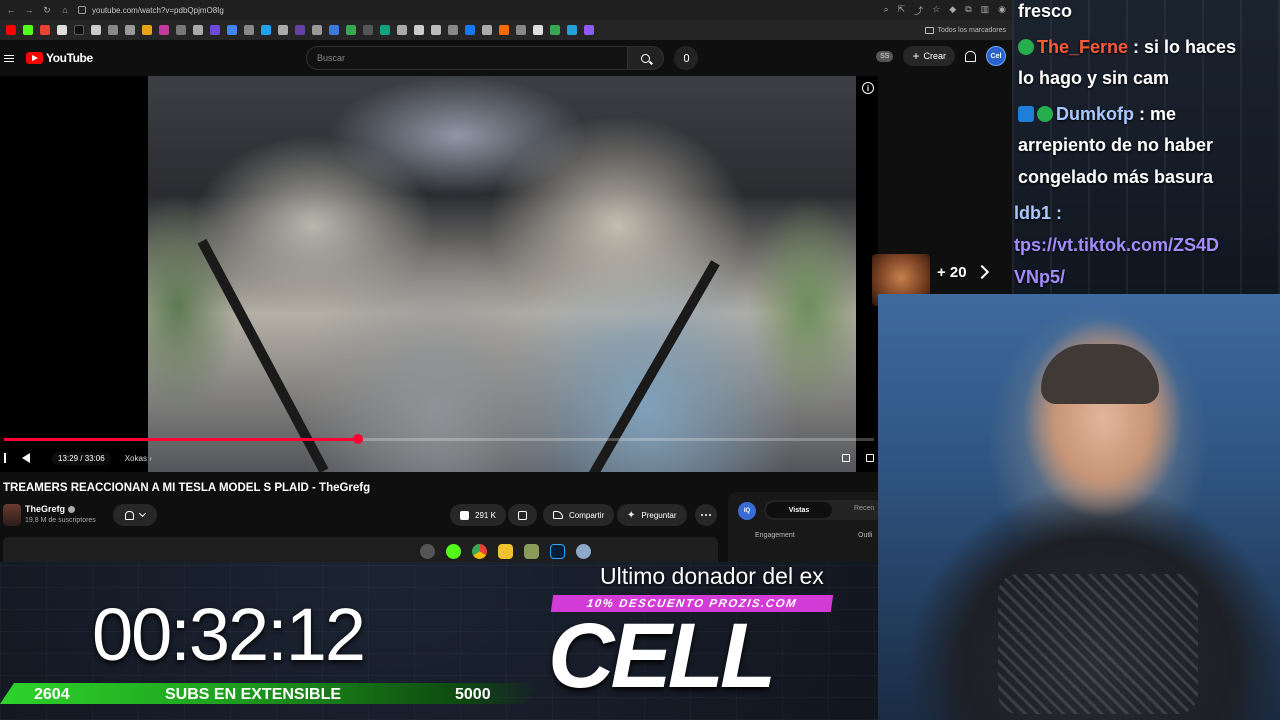 The width and height of the screenshot is (1280, 720). I want to click on chat-text: lo hago y sin cam, so click(1094, 78).